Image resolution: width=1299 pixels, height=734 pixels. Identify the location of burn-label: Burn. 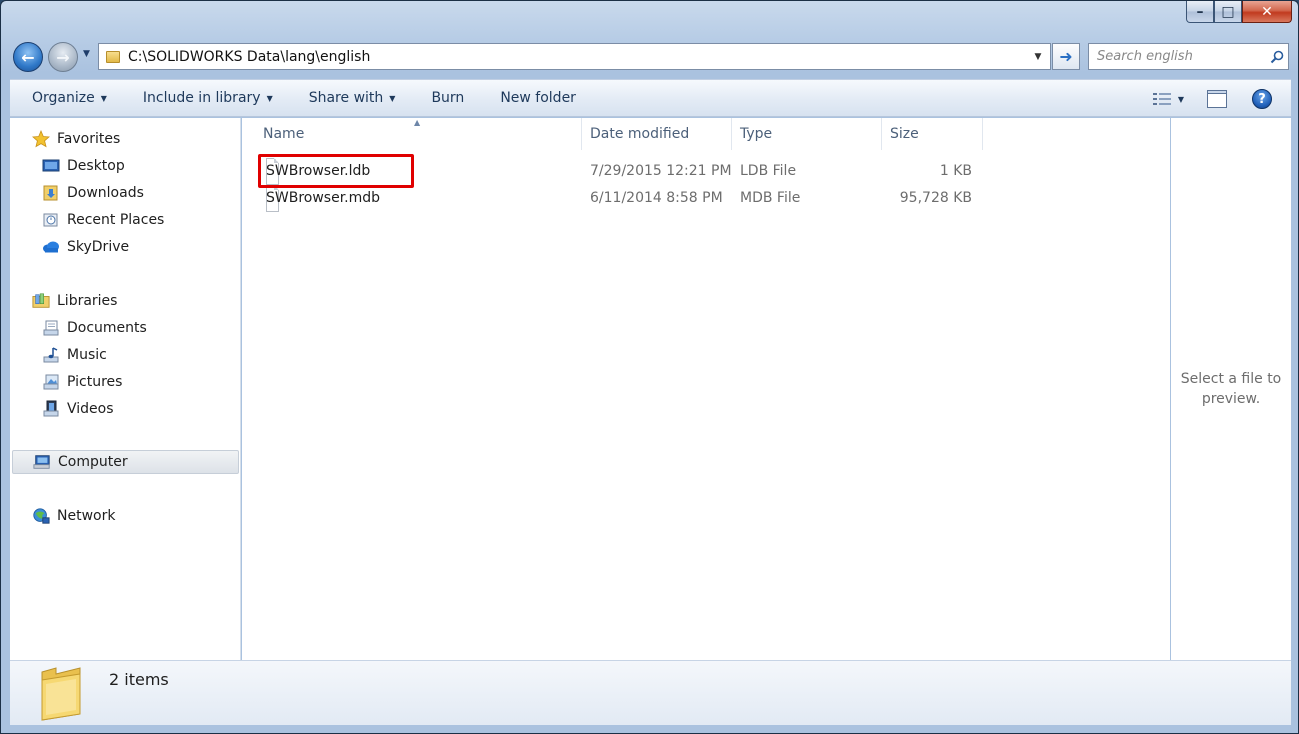
(448, 98).